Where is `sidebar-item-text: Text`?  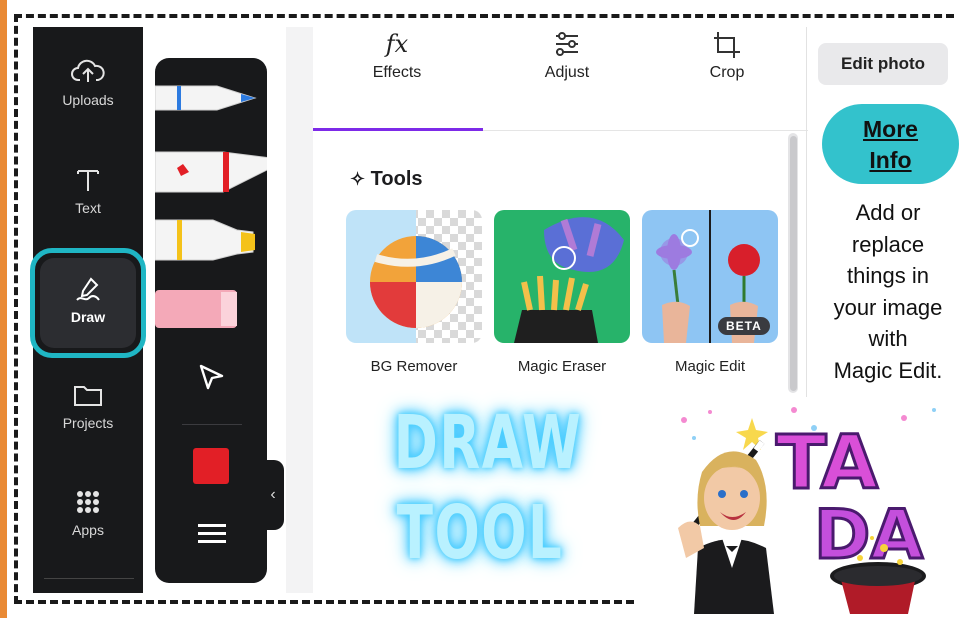 sidebar-item-text: Text is located at coordinates (88, 191).